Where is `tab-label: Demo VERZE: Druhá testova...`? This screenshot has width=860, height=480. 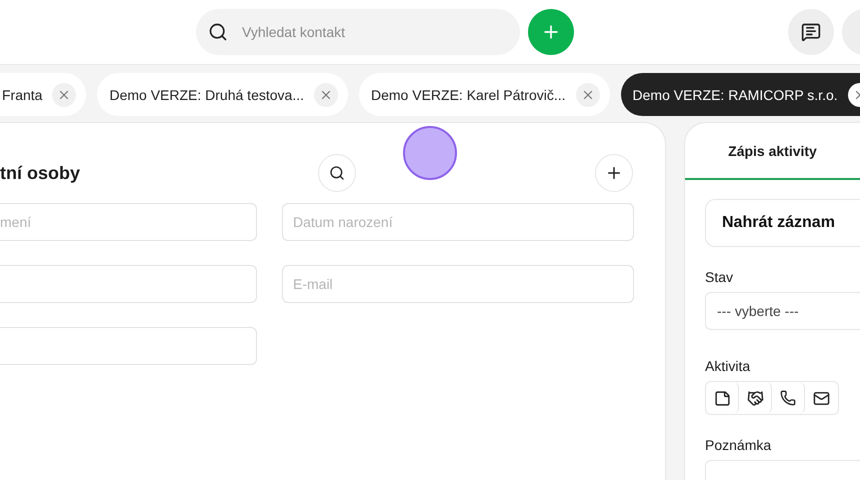
tab-label: Demo VERZE: Druhá testova... is located at coordinates (206, 94).